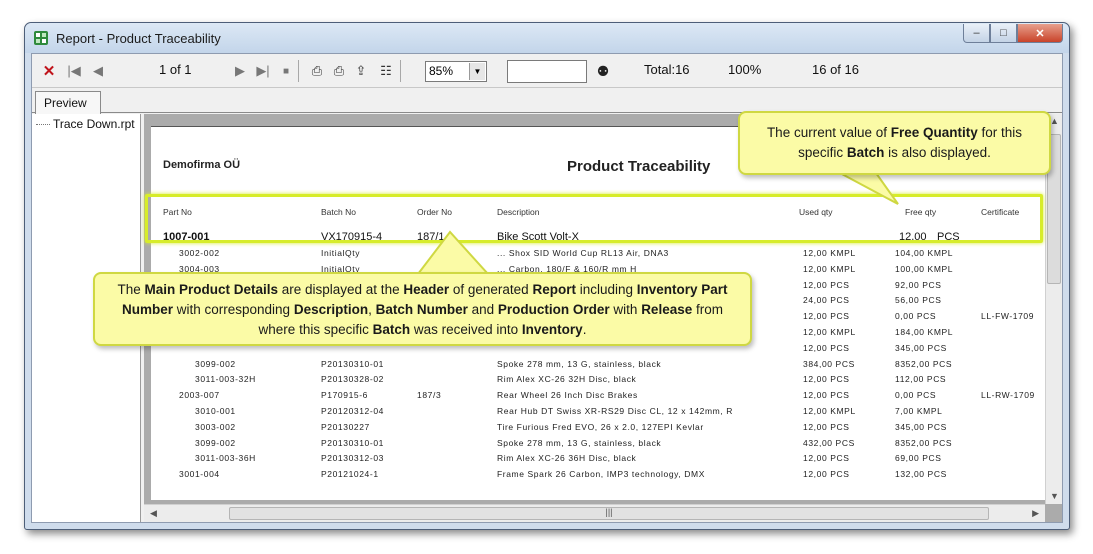 This screenshot has height=554, width=1093. I want to click on percent-read: 100%, so click(745, 69).